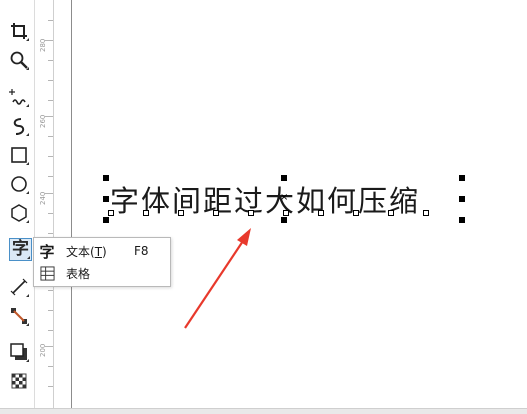  What do you see at coordinates (44, 206) in the screenshot?
I see `vertical-ruler: 280 260 240 200` at bounding box center [44, 206].